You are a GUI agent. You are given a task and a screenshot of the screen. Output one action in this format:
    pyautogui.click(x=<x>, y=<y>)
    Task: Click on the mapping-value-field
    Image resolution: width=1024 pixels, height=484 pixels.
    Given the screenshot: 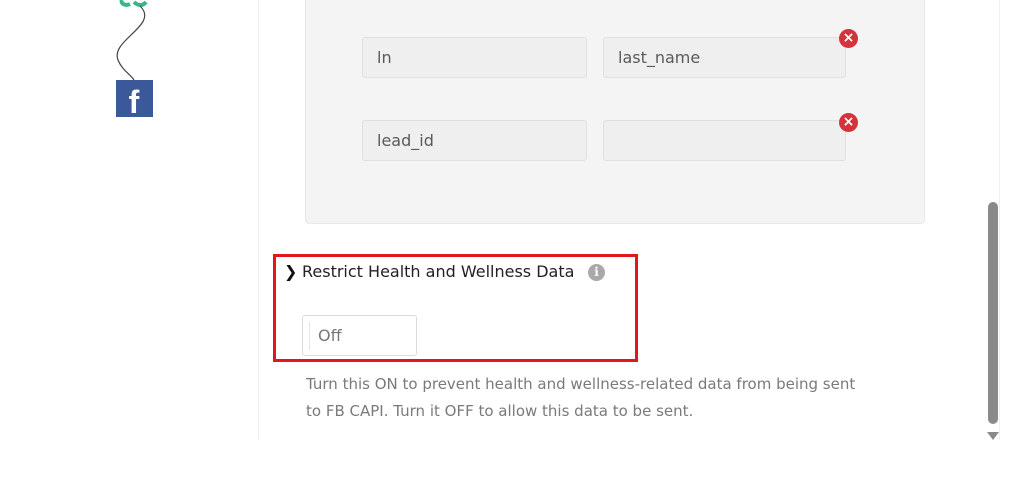 What is the action you would take?
    pyautogui.click(x=724, y=140)
    